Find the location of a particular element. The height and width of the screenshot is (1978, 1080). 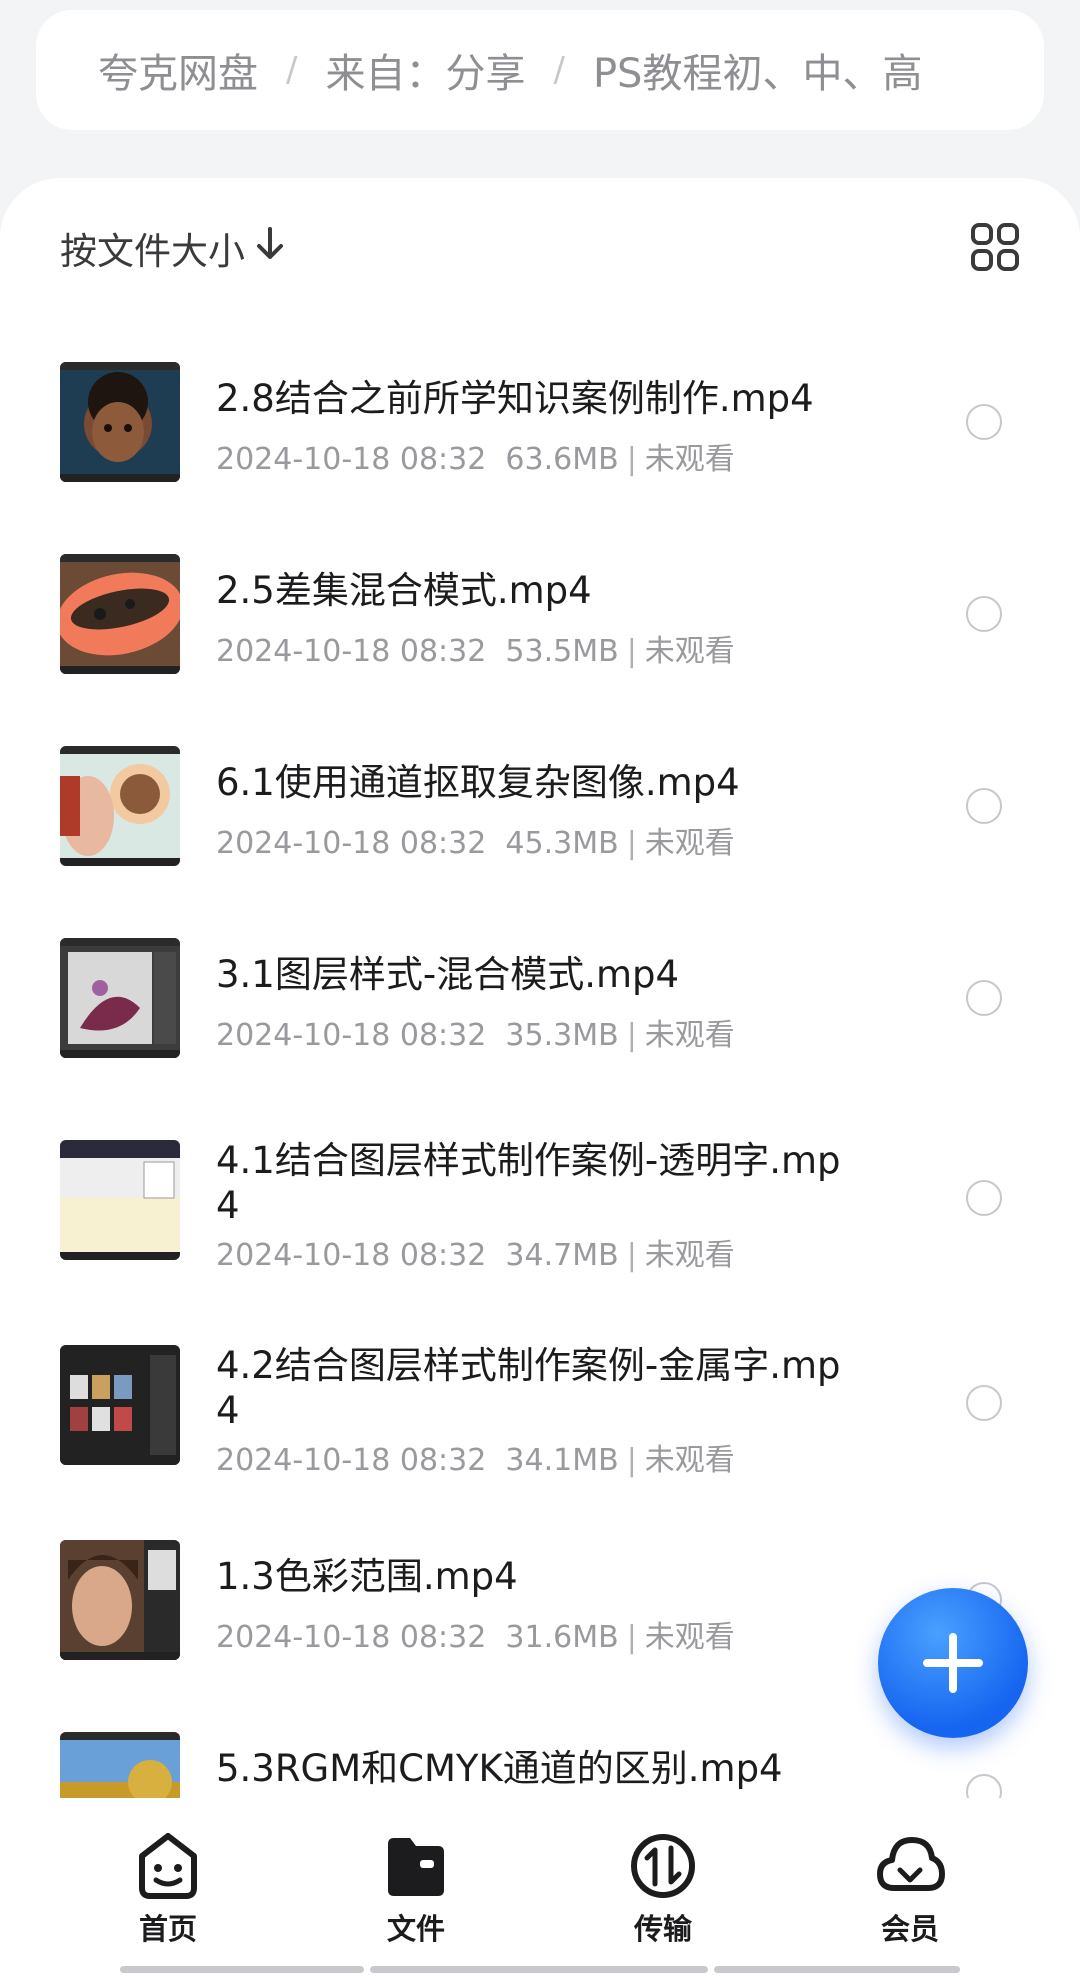

file-name: 2.5差集混合模式.mp4 is located at coordinates (404, 590).